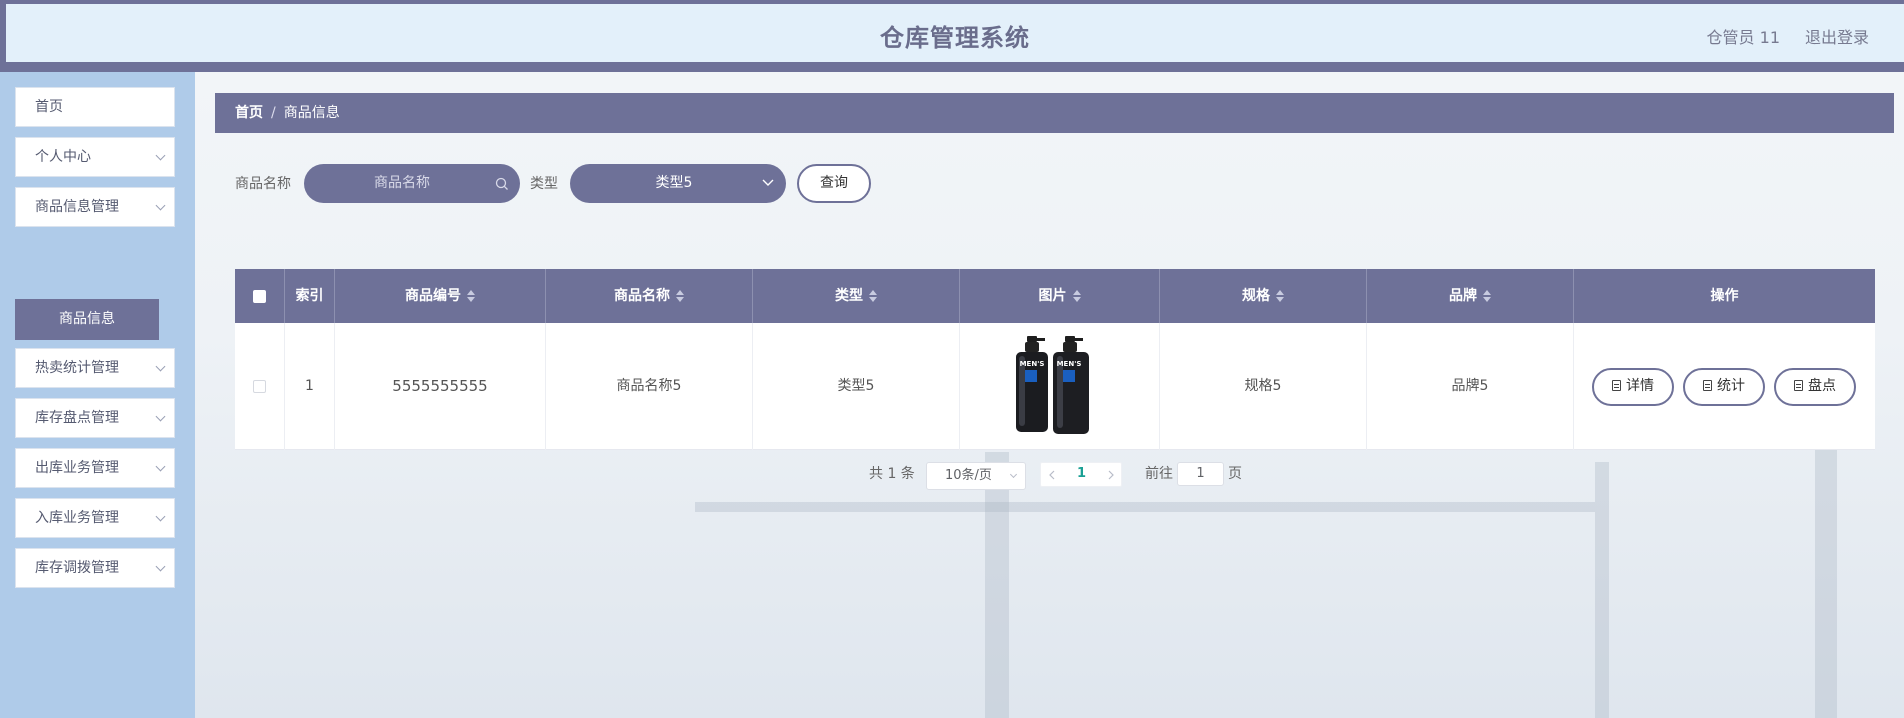 The width and height of the screenshot is (1904, 718). What do you see at coordinates (95, 207) in the screenshot?
I see `sidebar-item-goods-management: 商品信息管理` at bounding box center [95, 207].